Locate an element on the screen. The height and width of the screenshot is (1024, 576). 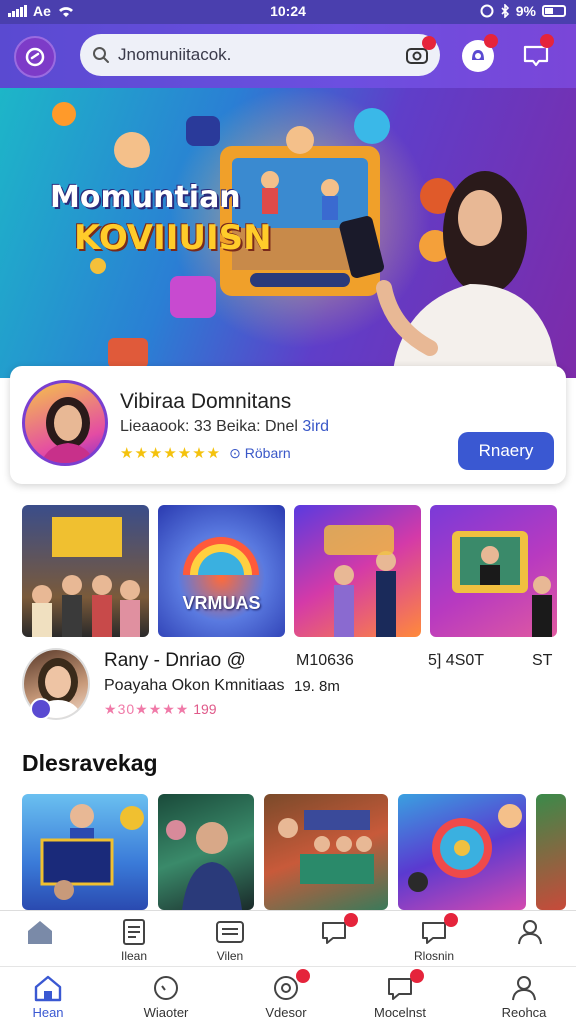
profile-action-button: Rnaery is located at coordinates (506, 451).